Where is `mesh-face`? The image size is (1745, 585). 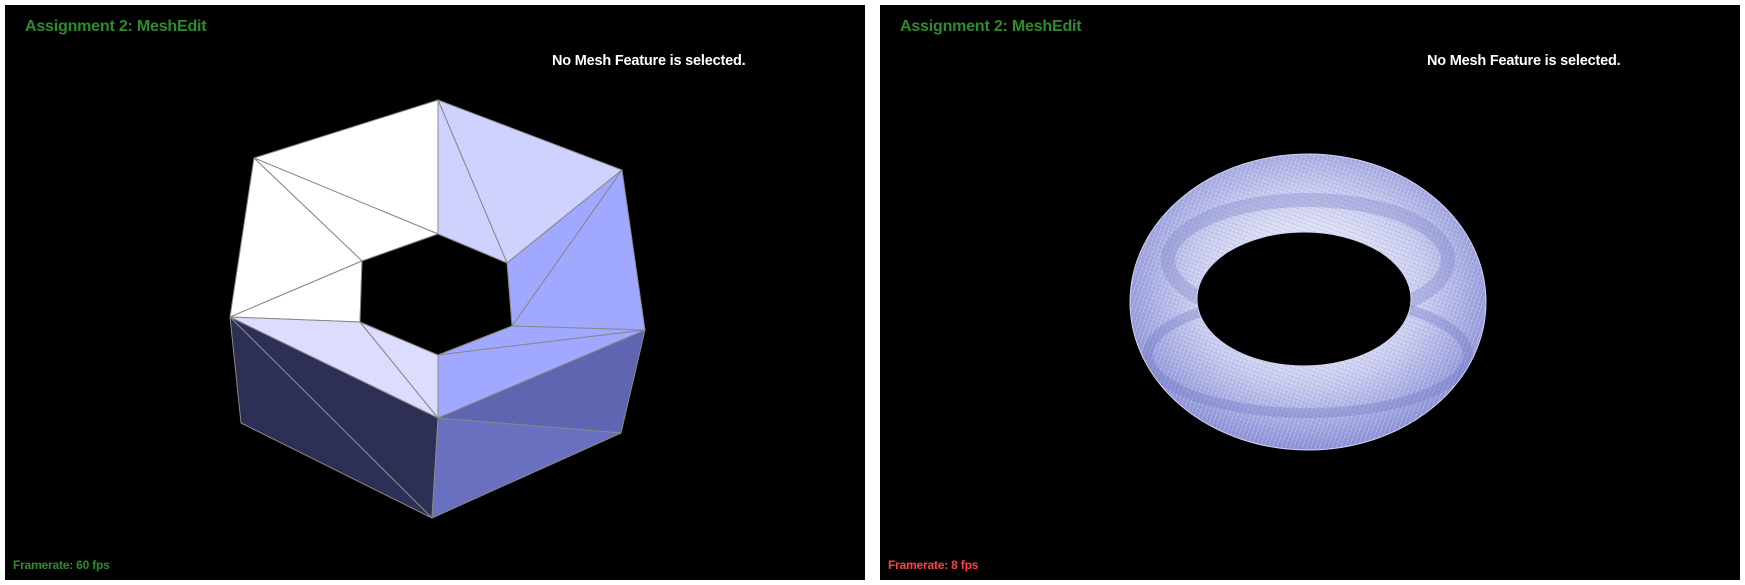
mesh-face is located at coordinates (526, 468).